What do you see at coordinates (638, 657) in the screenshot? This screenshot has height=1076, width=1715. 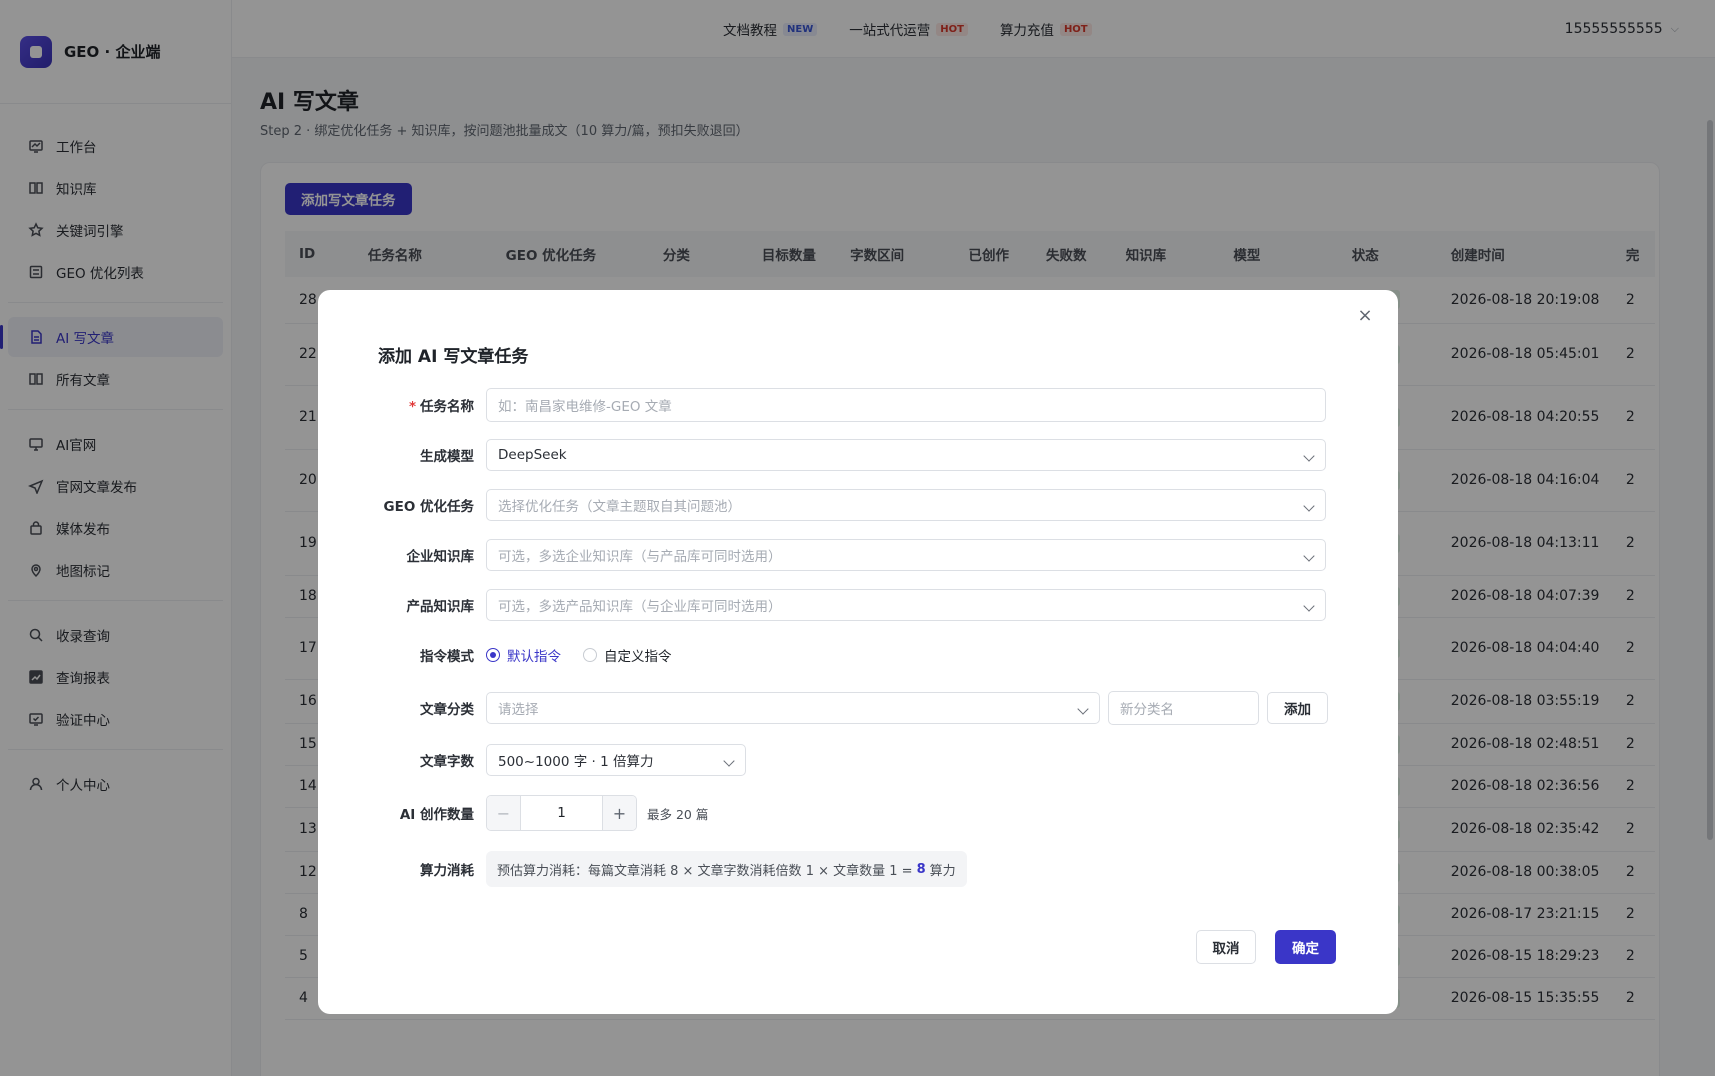 I see `radio-label: 自定义指令` at bounding box center [638, 657].